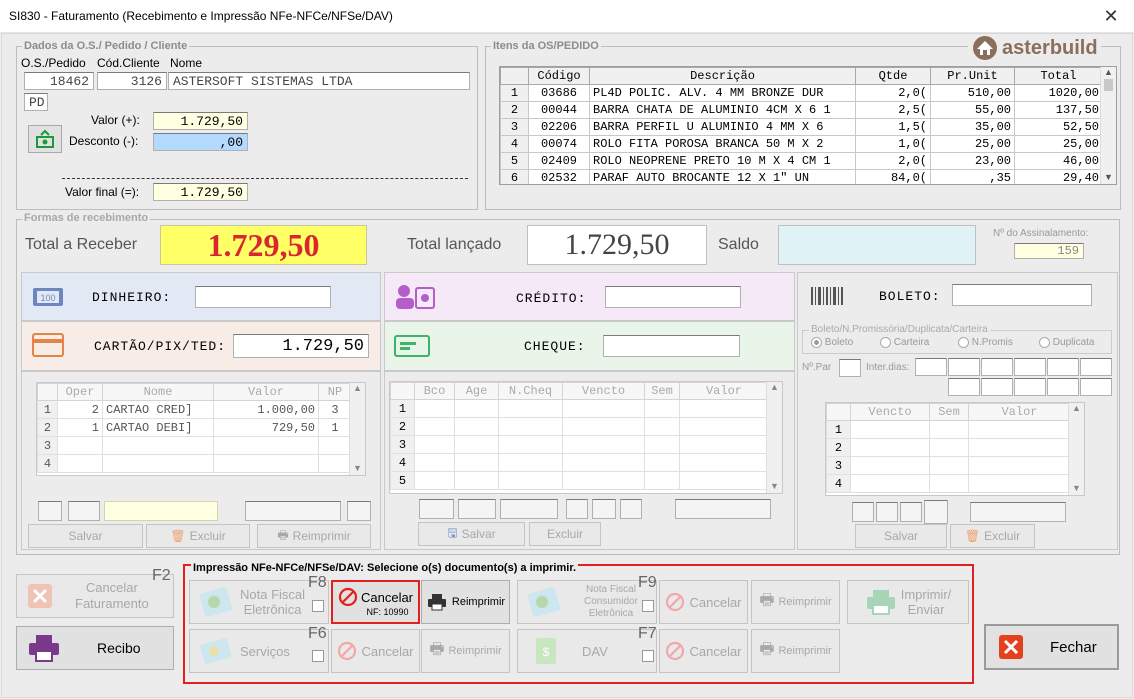 Image resolution: width=1134 pixels, height=699 pixels. Describe the element at coordinates (1111, 16) in the screenshot. I see `close-window-button: ✕` at that location.